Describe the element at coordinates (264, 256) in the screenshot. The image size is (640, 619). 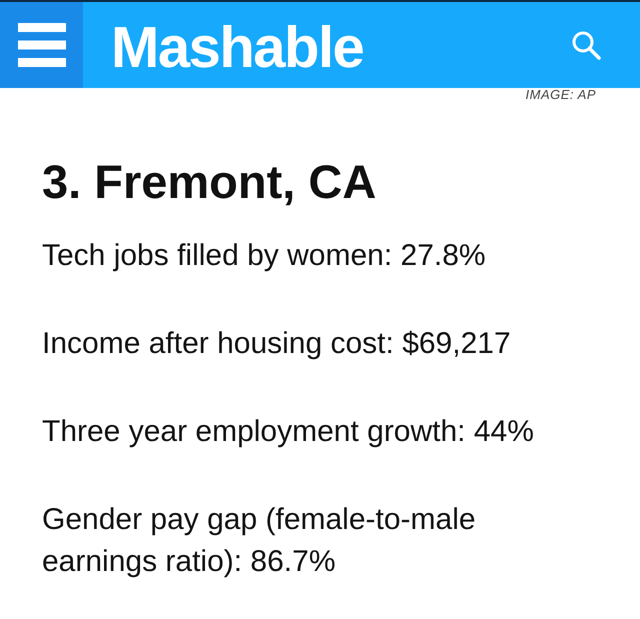
I see `stat-text: Tech jobs filled by women: 27.8%` at that location.